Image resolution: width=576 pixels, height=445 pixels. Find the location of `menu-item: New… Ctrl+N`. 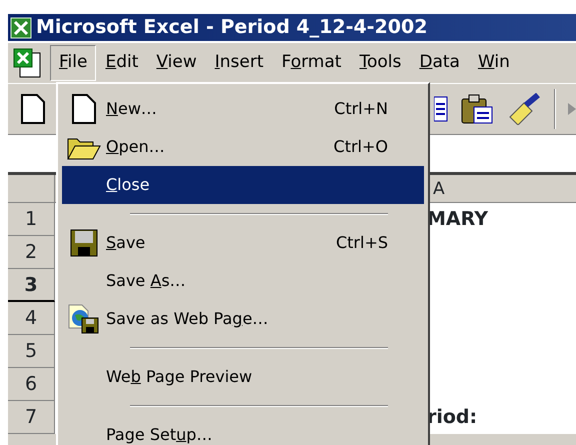

menu-item: New… Ctrl+N is located at coordinates (243, 109).